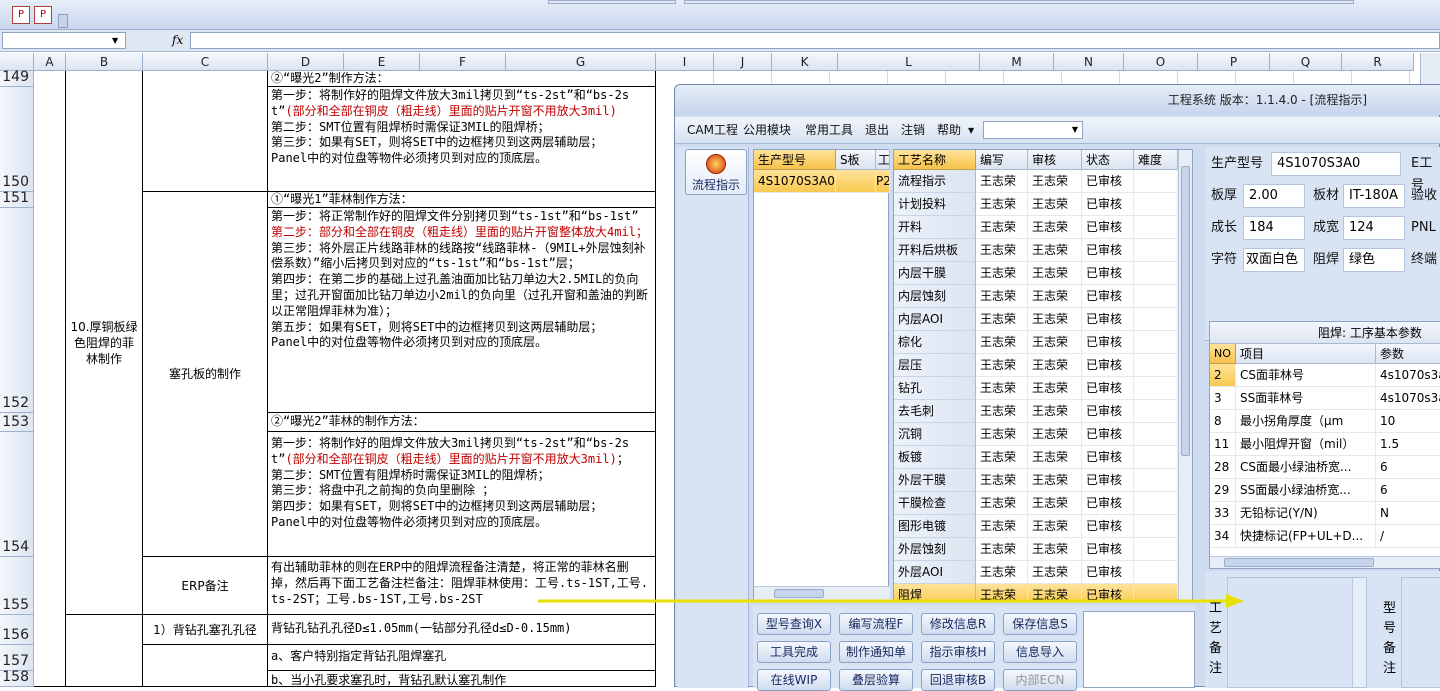 This screenshot has width=1440, height=691. I want to click on edit-info-button: 修改信息R, so click(958, 624).